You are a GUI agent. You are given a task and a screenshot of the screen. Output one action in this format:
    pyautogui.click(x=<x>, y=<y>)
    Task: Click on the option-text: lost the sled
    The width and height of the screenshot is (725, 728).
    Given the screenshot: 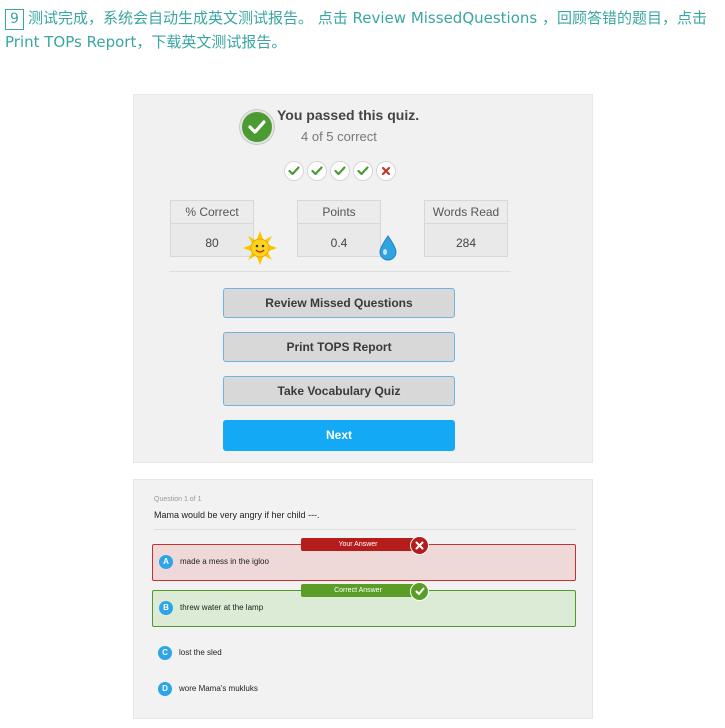 What is the action you would take?
    pyautogui.click(x=200, y=652)
    